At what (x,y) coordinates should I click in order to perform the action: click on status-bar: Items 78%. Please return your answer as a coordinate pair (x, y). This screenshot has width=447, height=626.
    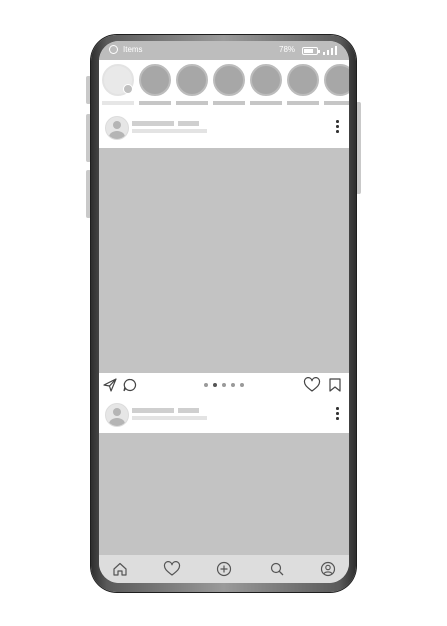
    Looking at the image, I should click on (224, 50).